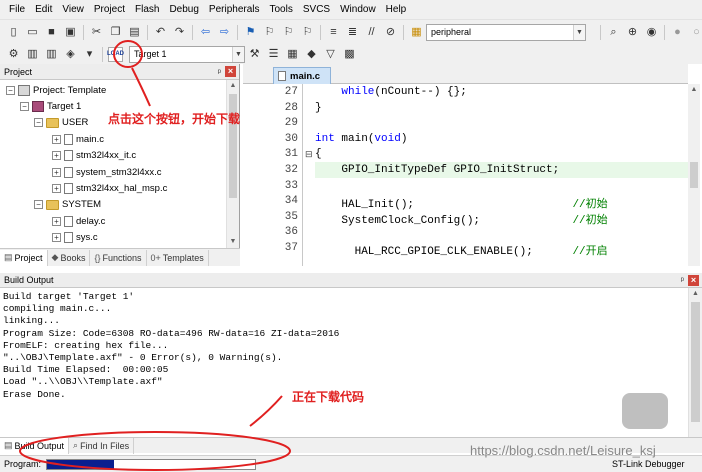 The image size is (702, 472). Describe the element at coordinates (328, 397) in the screenshot. I see `downloading-annotation: 正在下载代码` at that location.